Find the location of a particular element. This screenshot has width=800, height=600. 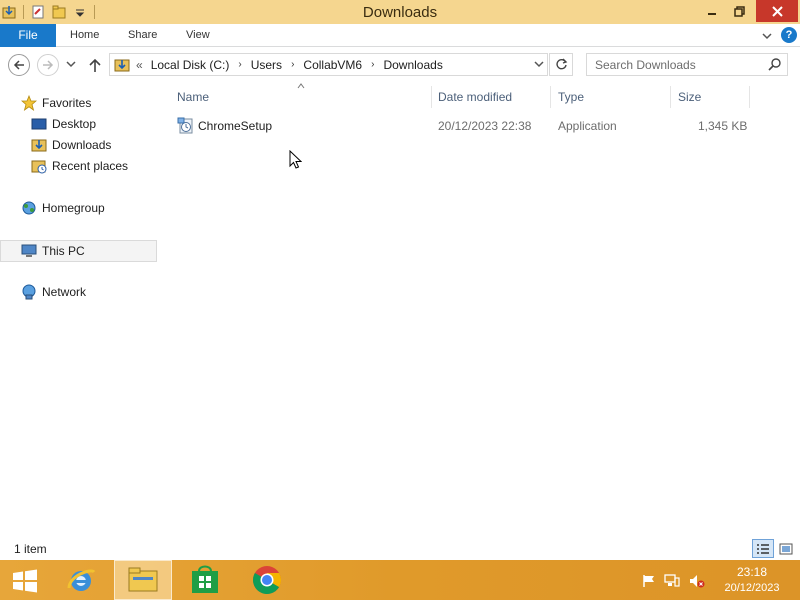

column-header-type: Type is located at coordinates (612, 97).